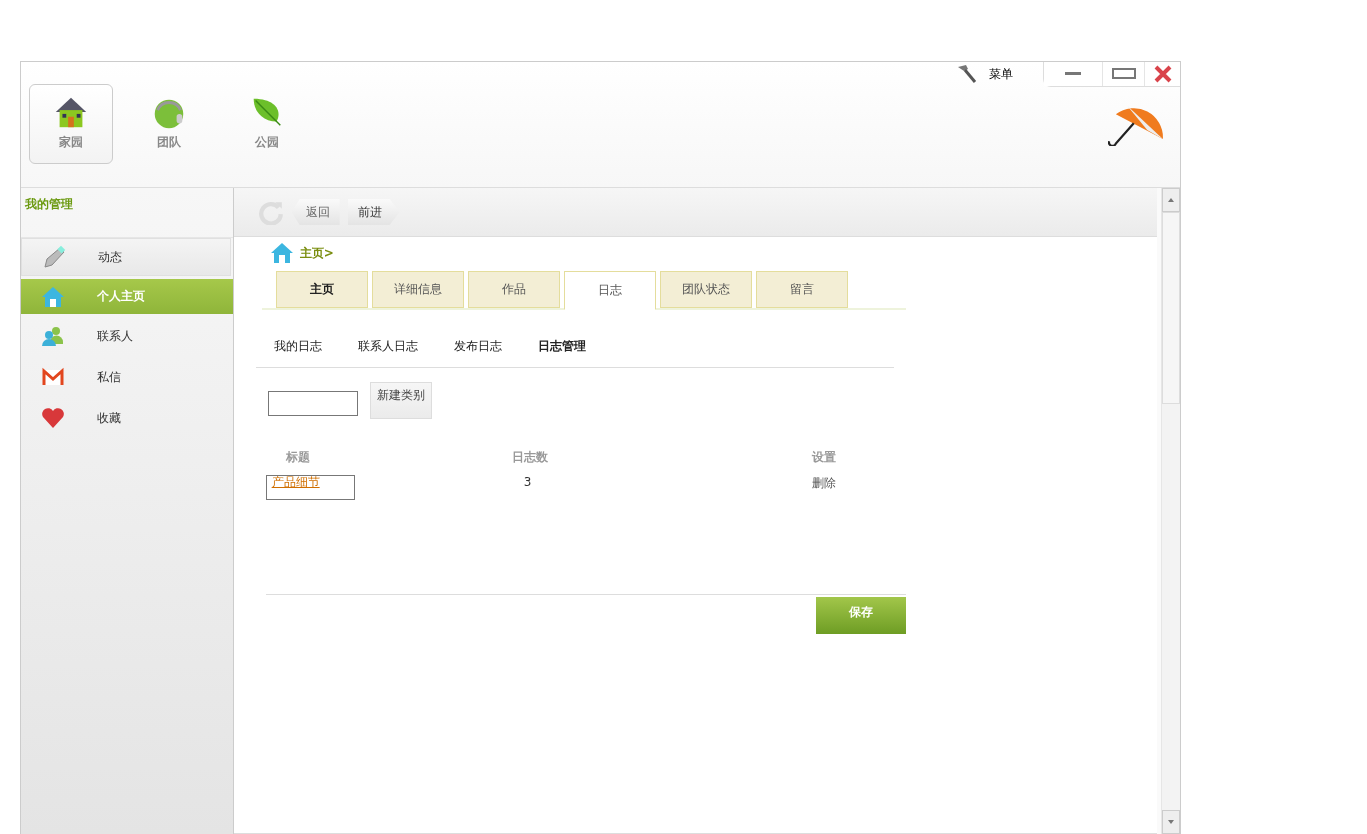 Image resolution: width=1367 pixels, height=834 pixels. What do you see at coordinates (801, 289) in the screenshot?
I see `tab: 留言` at bounding box center [801, 289].